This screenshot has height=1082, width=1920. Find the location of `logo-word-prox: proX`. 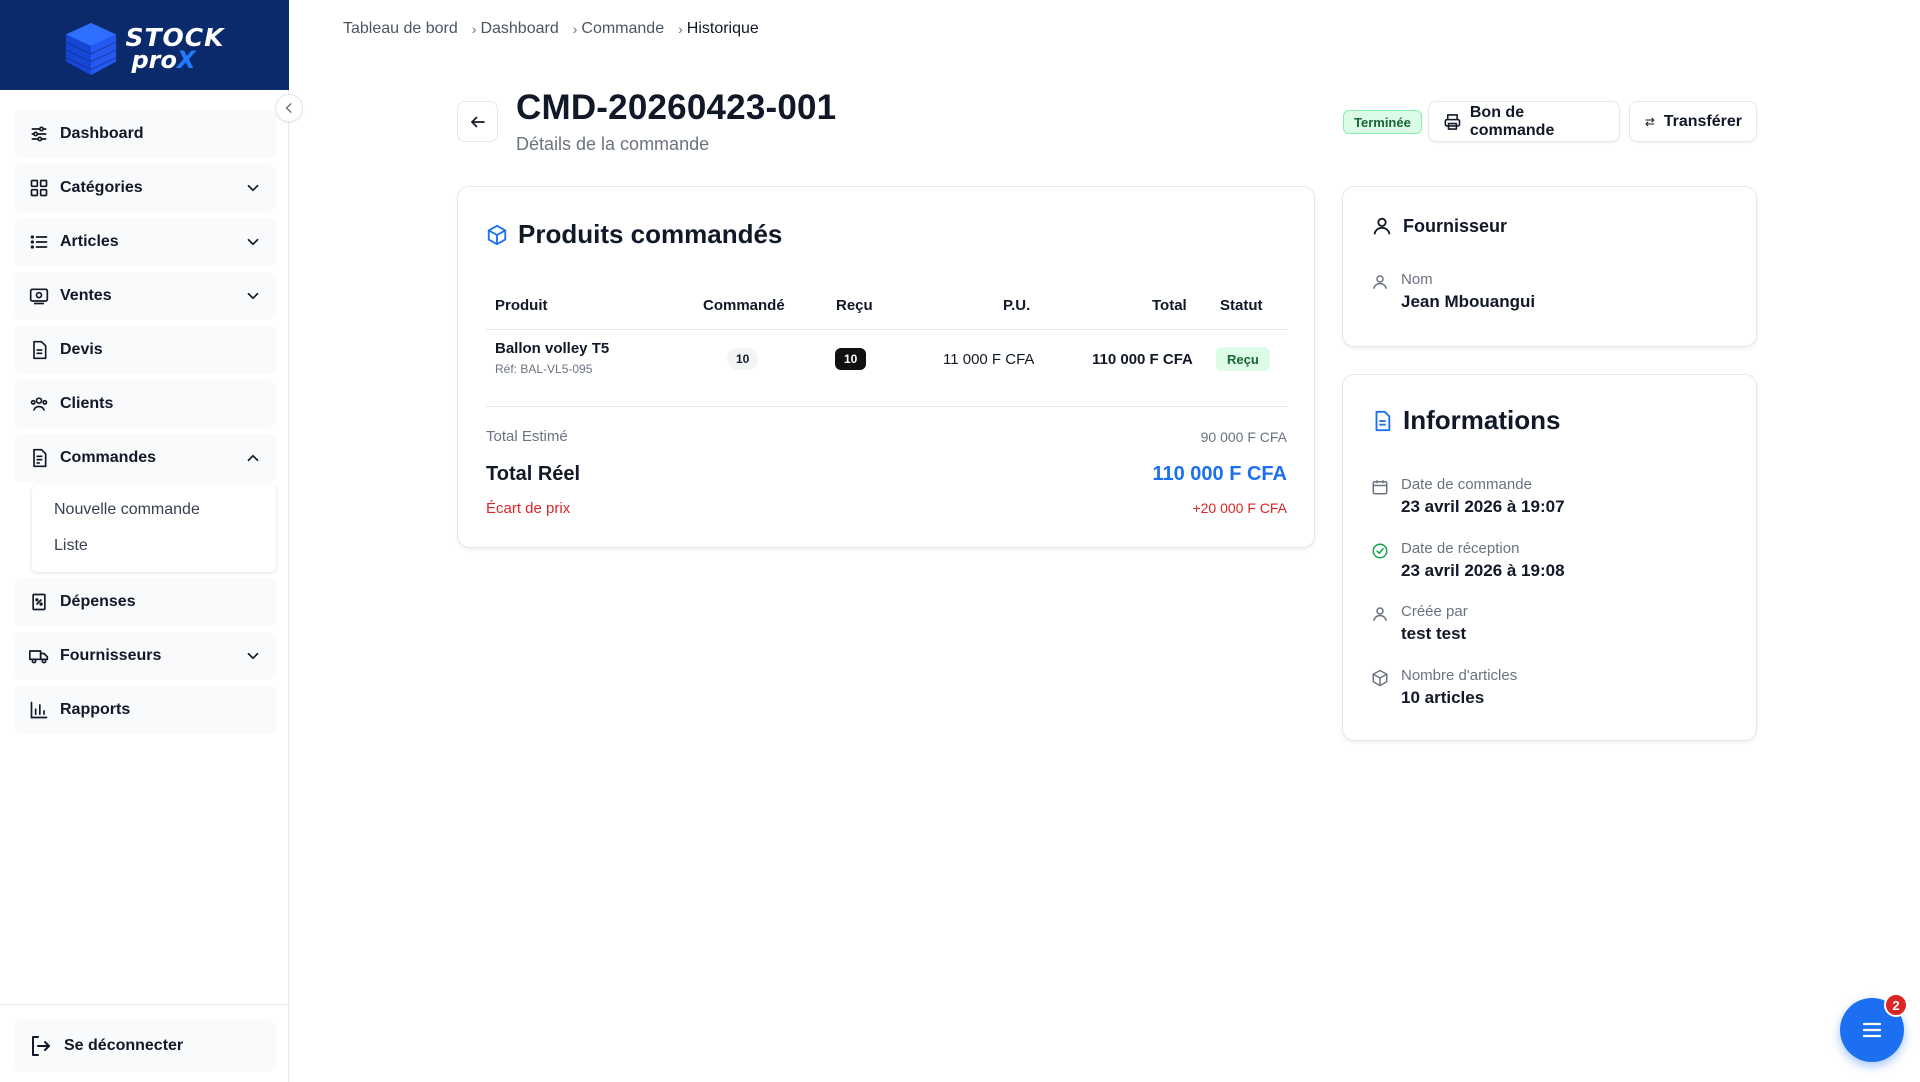

logo-word-prox: proX is located at coordinates (164, 60).